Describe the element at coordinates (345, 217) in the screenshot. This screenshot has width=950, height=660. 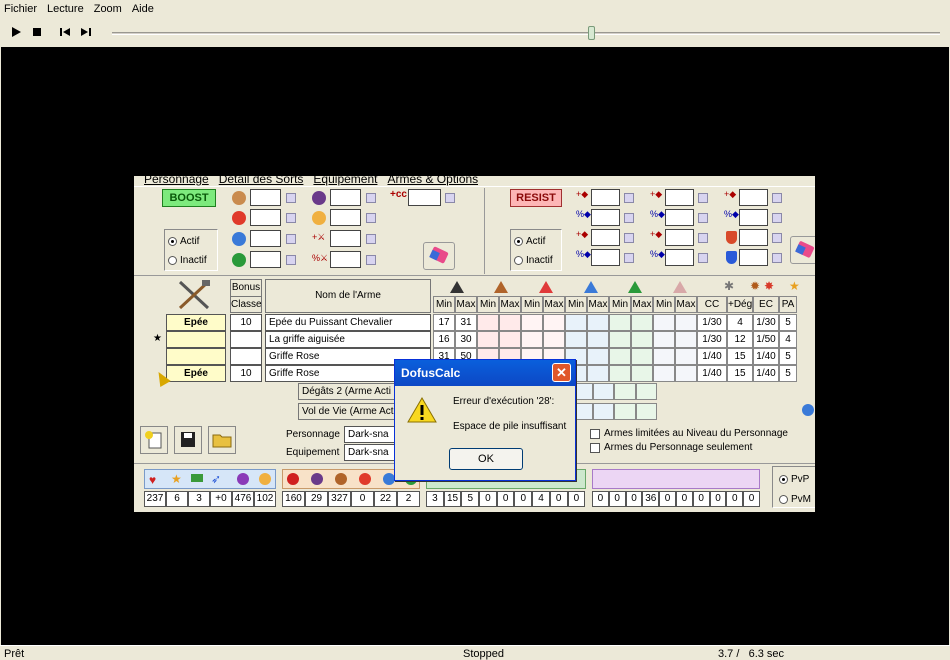
I see `boost-power-field` at that location.